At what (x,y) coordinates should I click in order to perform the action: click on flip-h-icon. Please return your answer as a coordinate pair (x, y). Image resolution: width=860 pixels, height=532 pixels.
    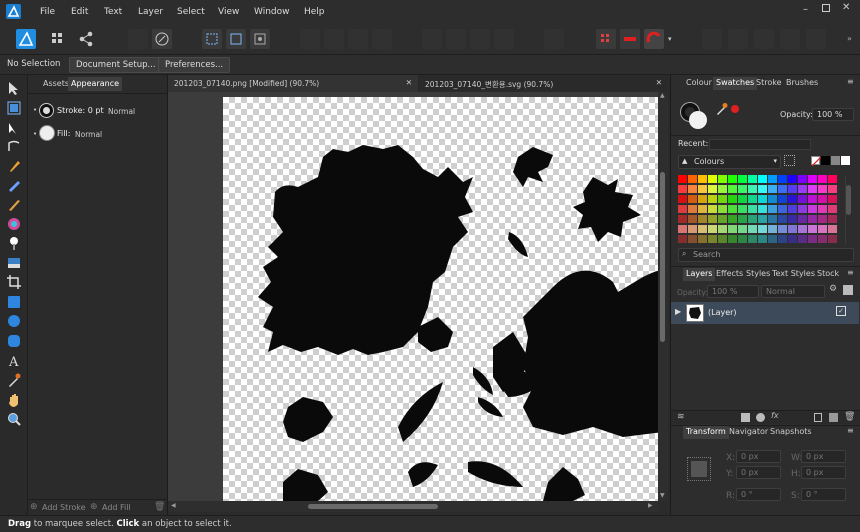
    Looking at the image, I should click on (480, 39).